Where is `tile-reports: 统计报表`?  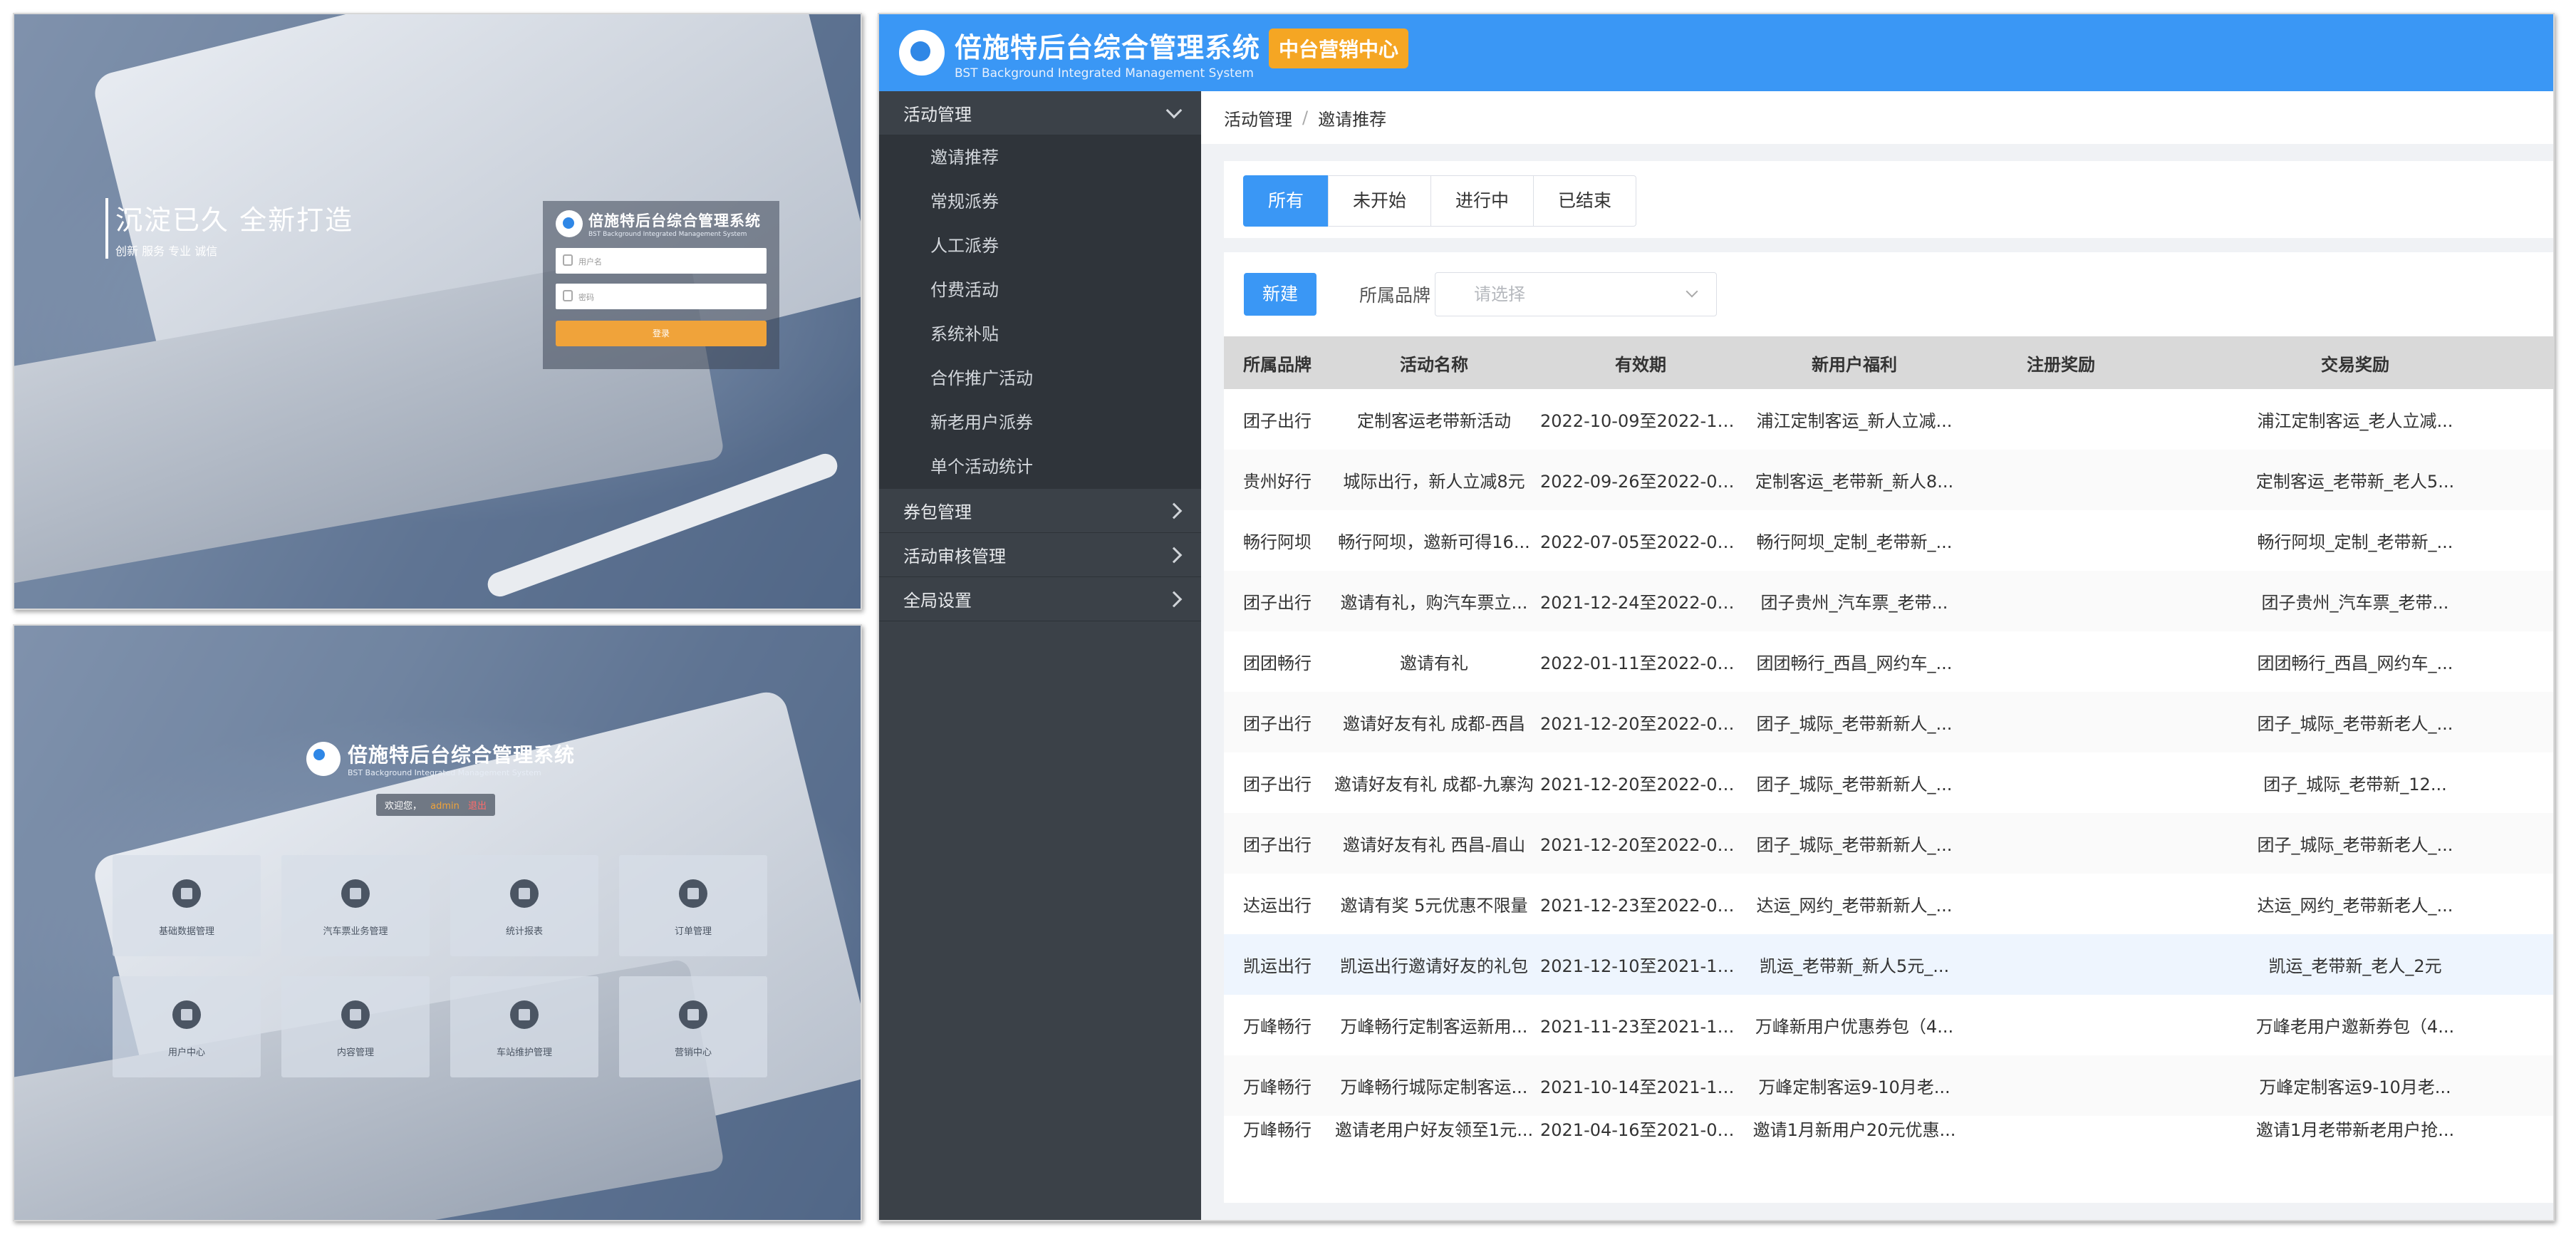
tile-reports: 统计报表 is located at coordinates (524, 905).